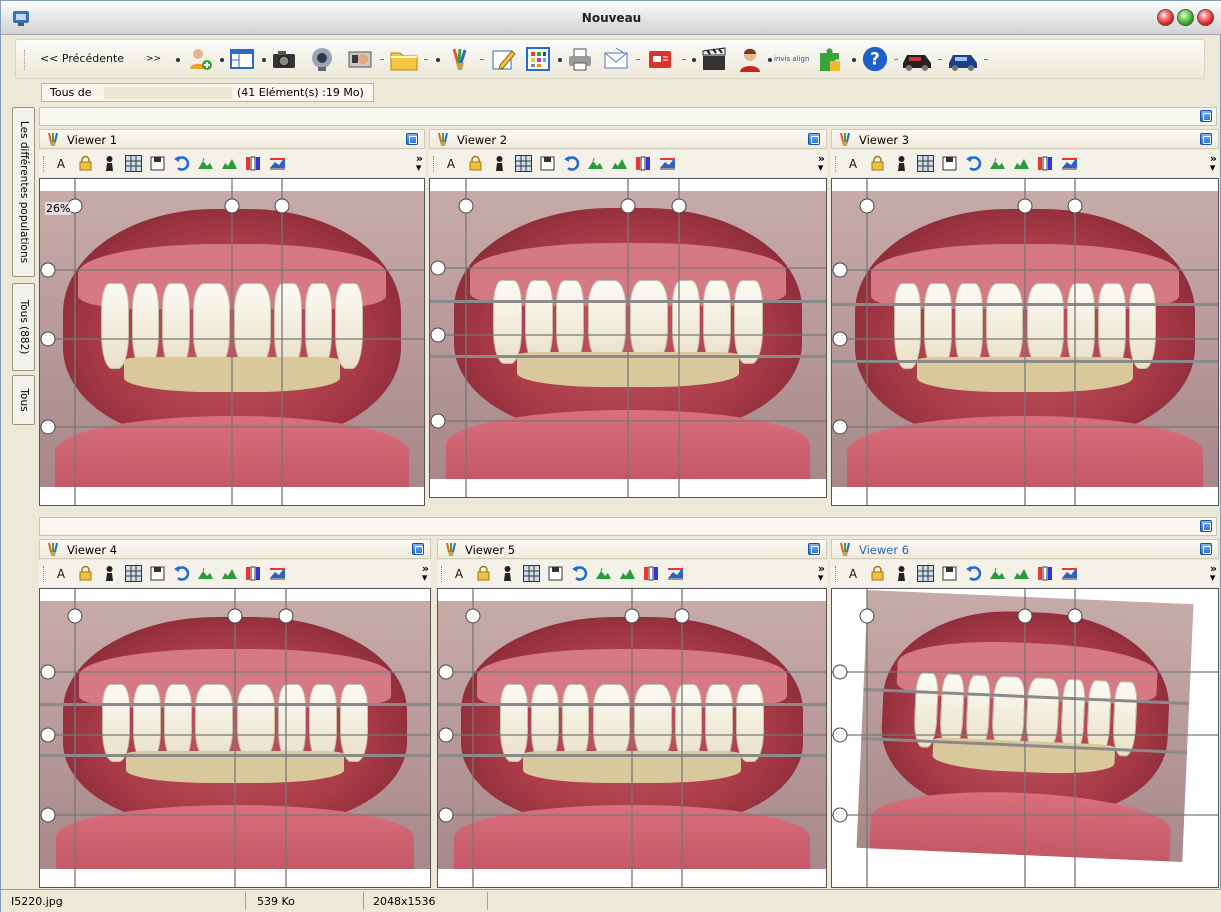 The width and height of the screenshot is (1221, 912). What do you see at coordinates (1025, 139) in the screenshot?
I see `viewer-header: Viewer 3` at bounding box center [1025, 139].